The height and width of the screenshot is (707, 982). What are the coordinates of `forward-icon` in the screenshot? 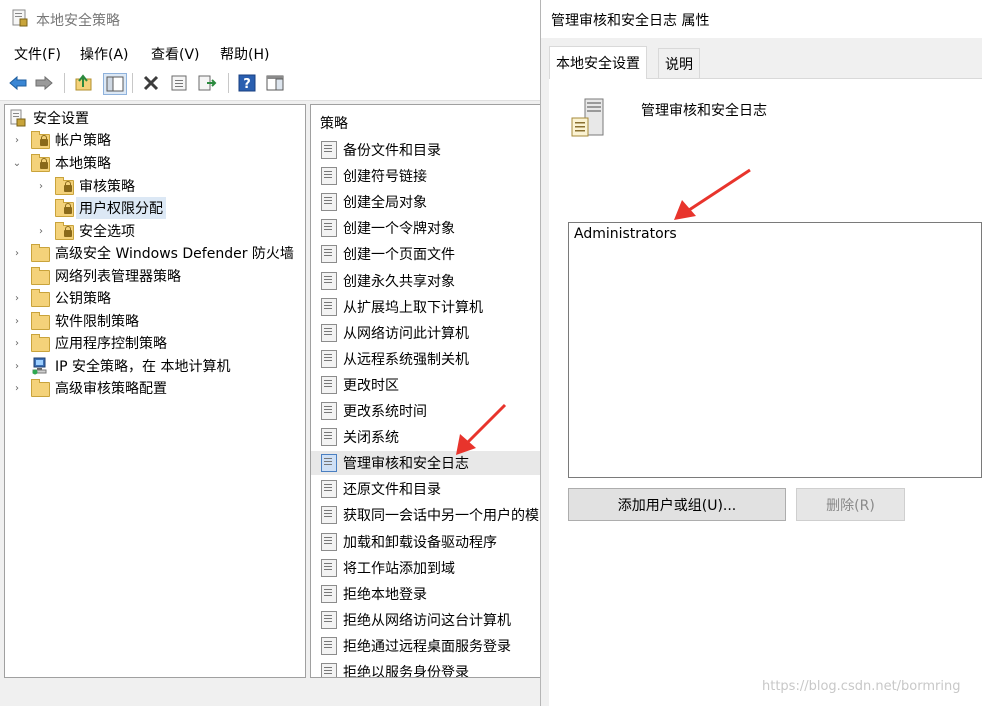 It's located at (44, 83).